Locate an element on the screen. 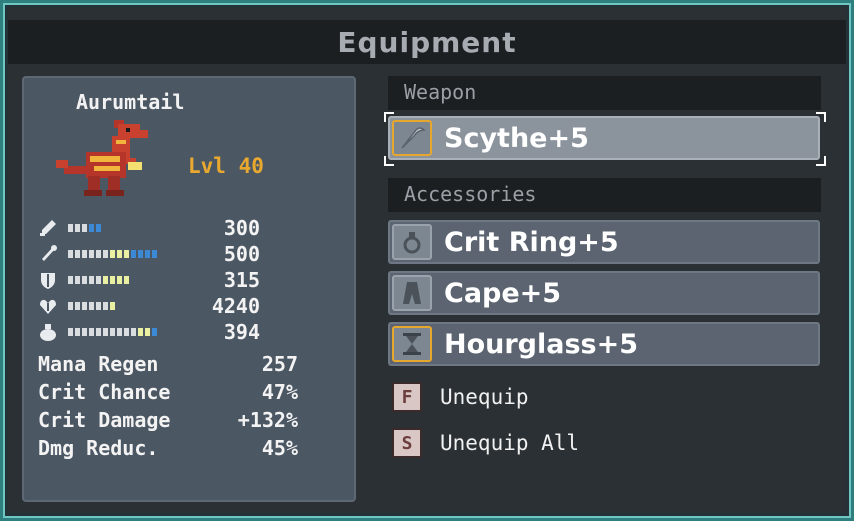 The image size is (854, 521). stat-value: 47% is located at coordinates (279, 392).